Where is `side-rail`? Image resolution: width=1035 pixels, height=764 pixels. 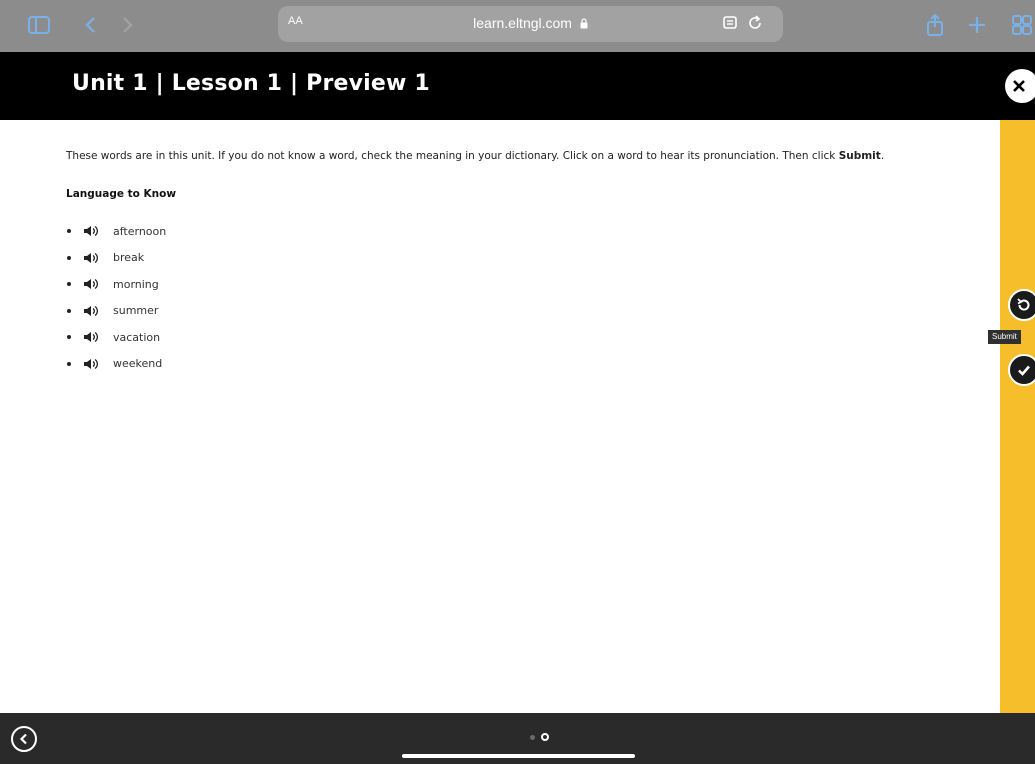
side-rail is located at coordinates (1017, 416).